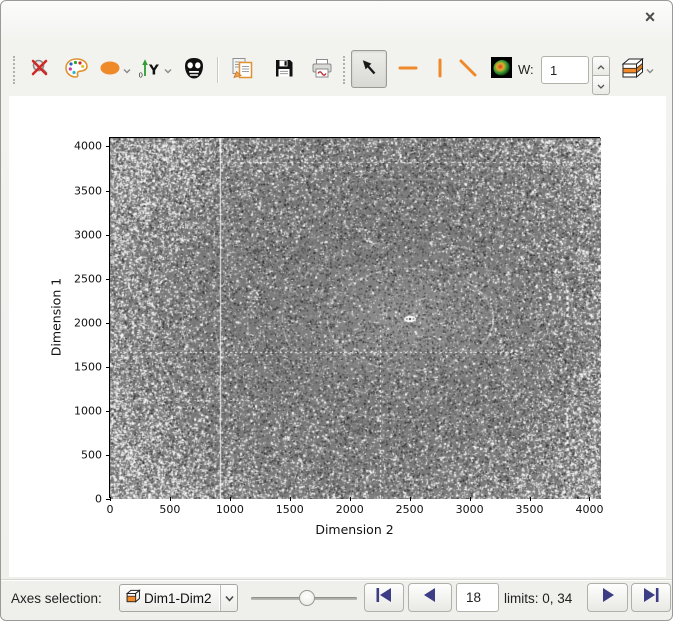  I want to click on vertical-line-icon, so click(440, 70).